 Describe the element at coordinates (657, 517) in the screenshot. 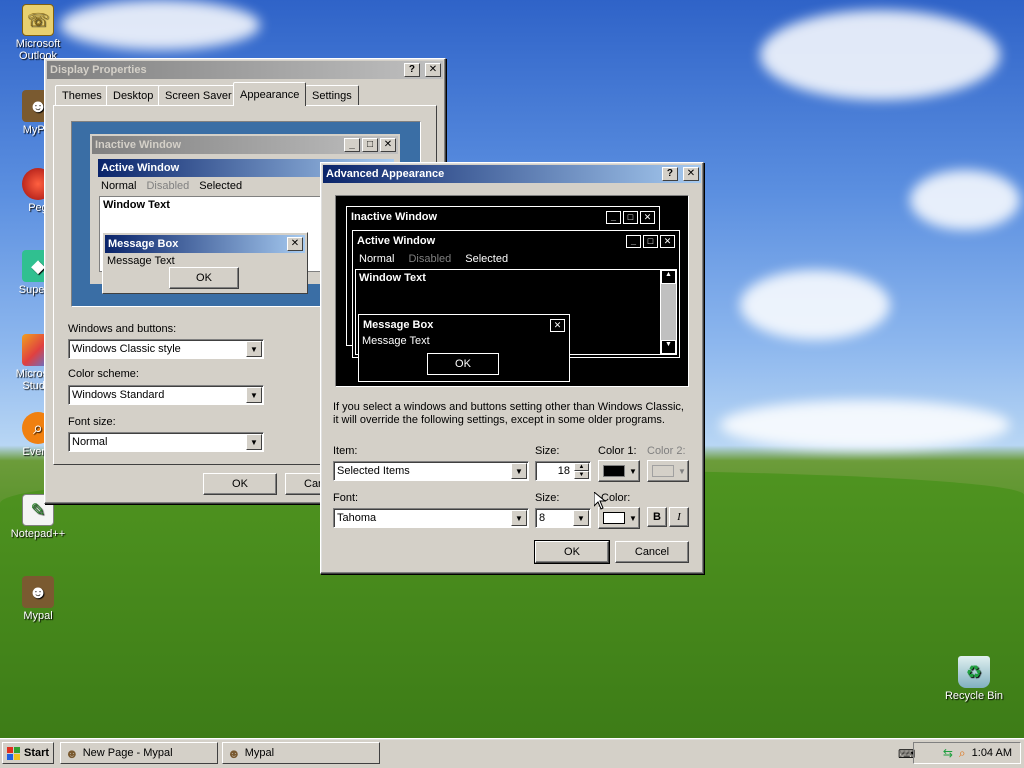

I see `bold-button: B` at that location.